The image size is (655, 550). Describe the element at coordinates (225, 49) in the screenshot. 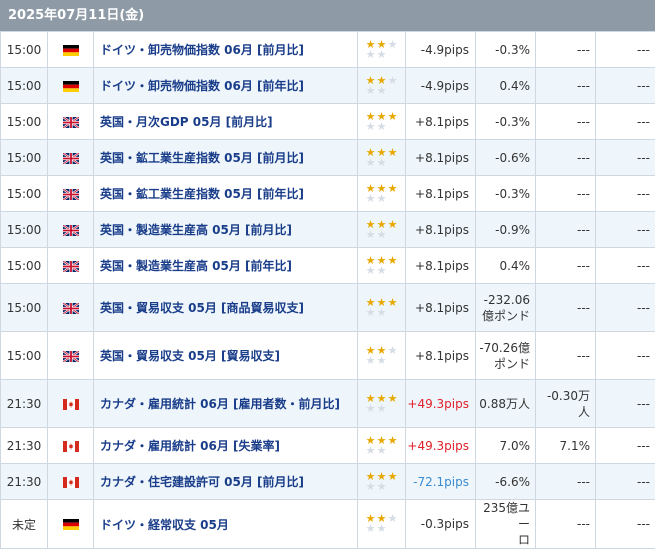

I see `event-title-link: ドイツ・卸売物価指数 06月 [前月比]` at that location.